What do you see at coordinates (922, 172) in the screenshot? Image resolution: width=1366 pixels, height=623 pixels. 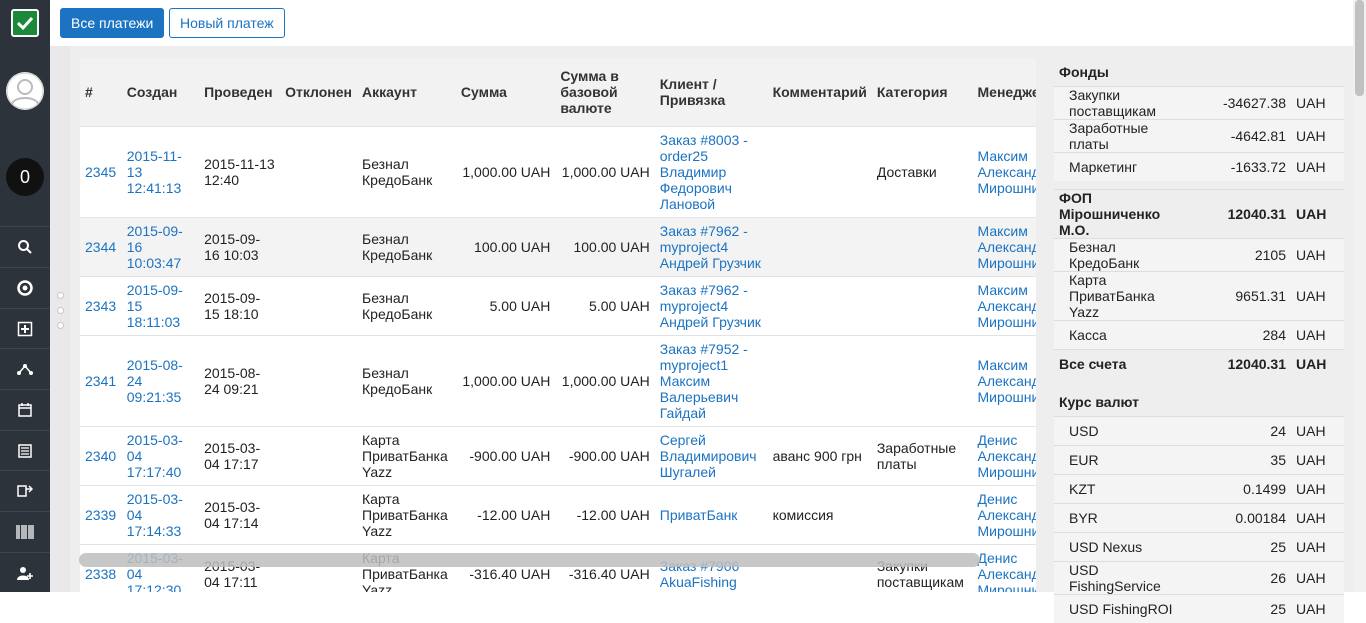 I see `category-cell: Доставки` at bounding box center [922, 172].